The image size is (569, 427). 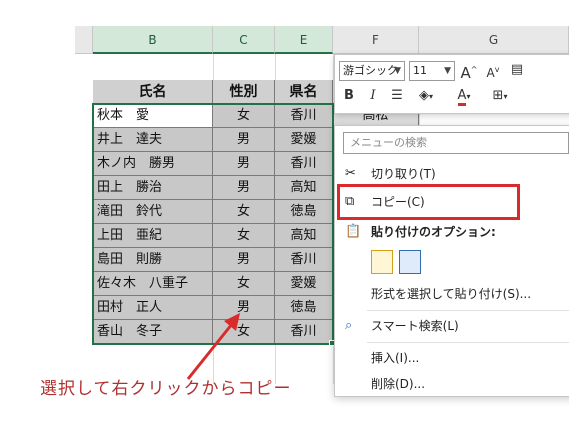 I want to click on header-name: 氏名, so click(x=153, y=92).